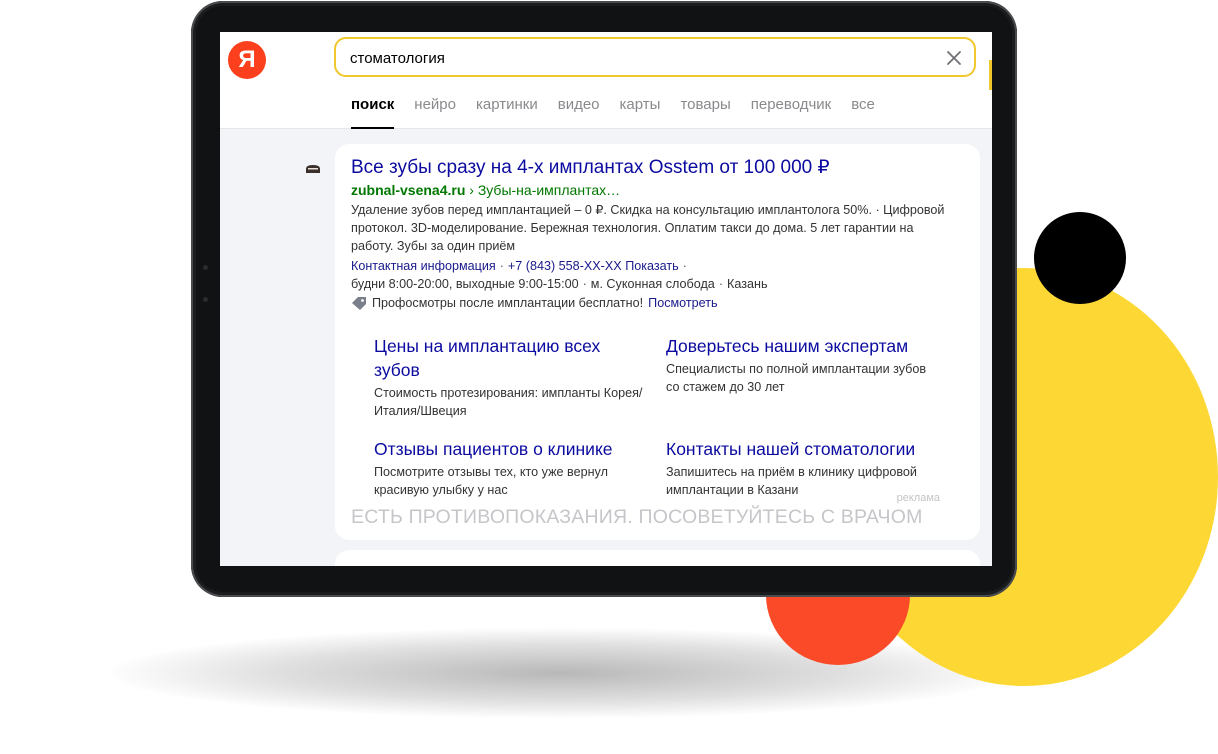 Image resolution: width=1218 pixels, height=754 pixels. Describe the element at coordinates (205, 267) in the screenshot. I see `tablet-sensor` at that location.